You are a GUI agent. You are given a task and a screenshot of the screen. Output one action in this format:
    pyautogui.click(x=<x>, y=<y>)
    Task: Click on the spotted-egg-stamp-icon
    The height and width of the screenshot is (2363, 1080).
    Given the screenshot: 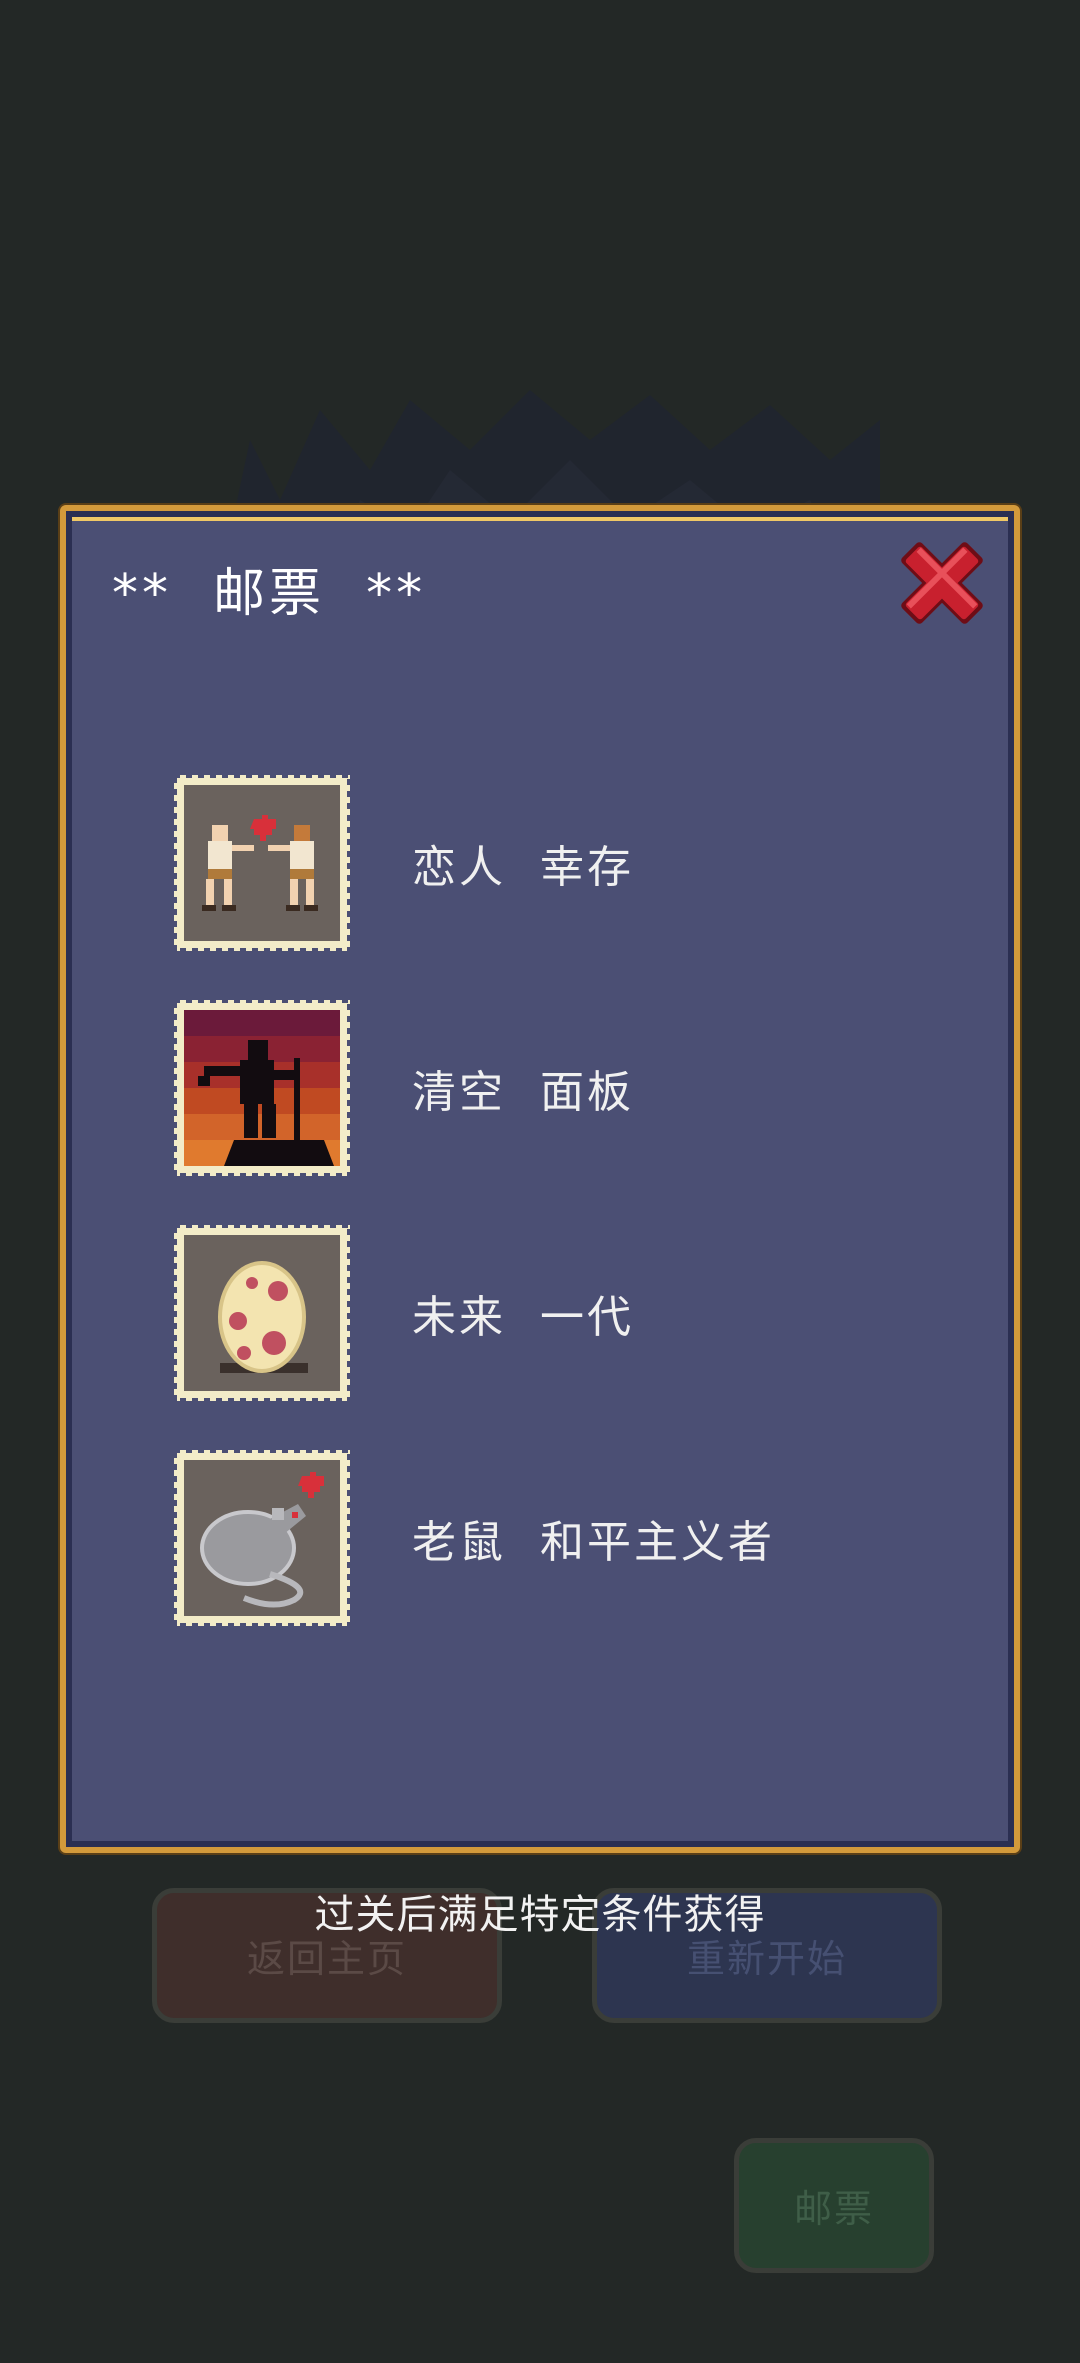 What is the action you would take?
    pyautogui.click(x=262, y=1313)
    